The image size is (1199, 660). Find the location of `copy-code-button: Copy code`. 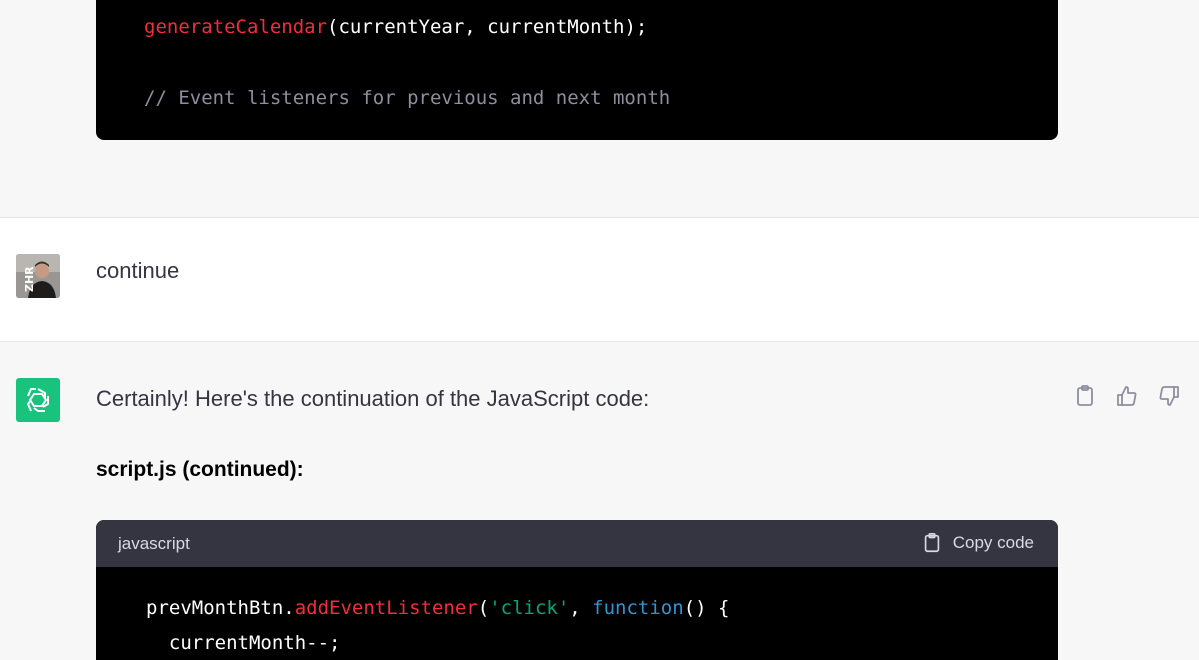

copy-code-button: Copy code is located at coordinates (977, 543).